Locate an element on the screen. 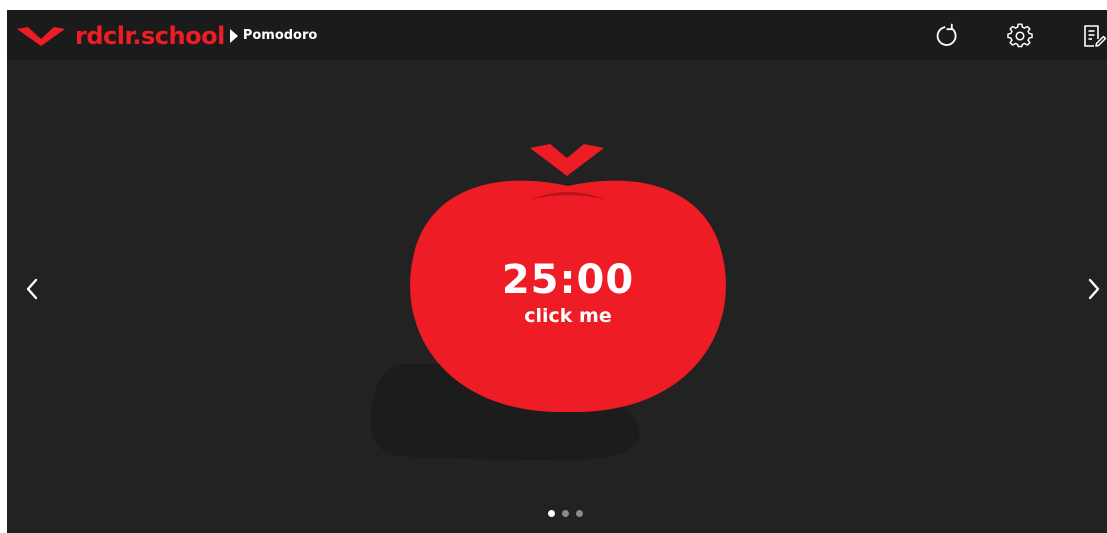  brand: rdclr.school Pomodoro is located at coordinates (167, 36).